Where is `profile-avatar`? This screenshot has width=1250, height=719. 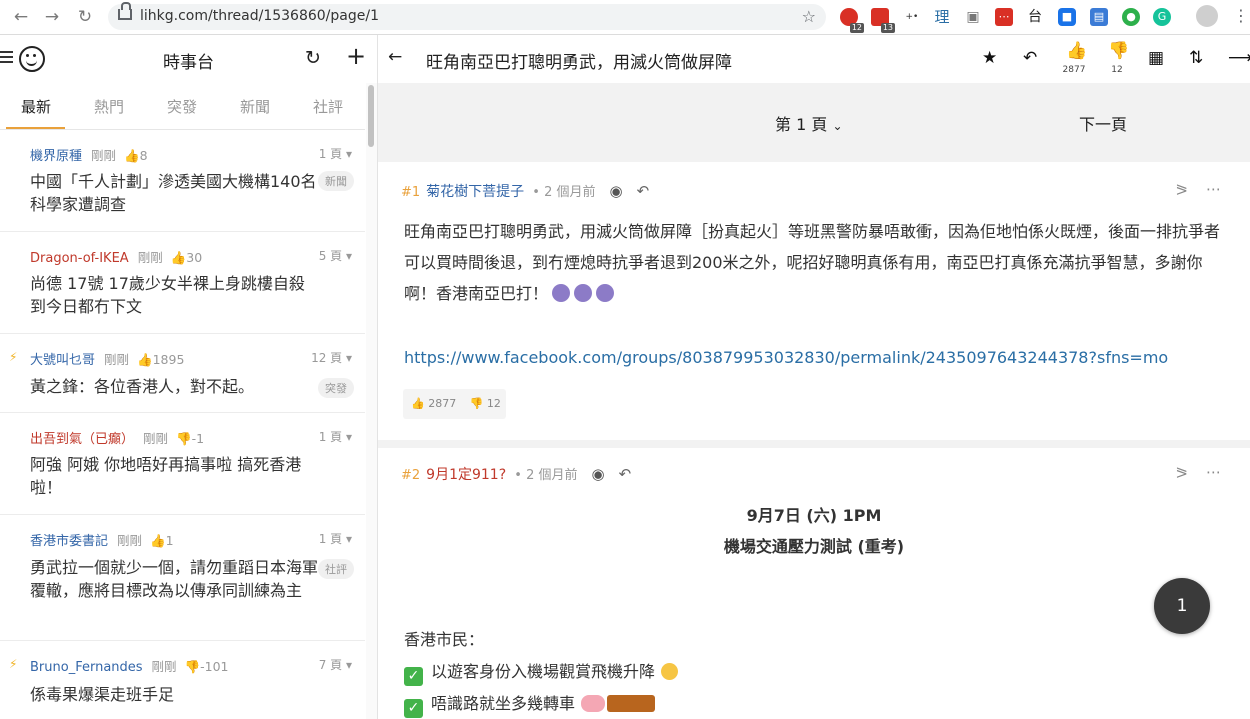 profile-avatar is located at coordinates (1207, 16).